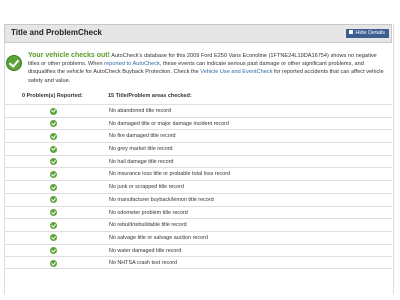  What do you see at coordinates (146, 187) in the screenshot?
I see `row-label: No junk or scrapped title record` at bounding box center [146, 187].